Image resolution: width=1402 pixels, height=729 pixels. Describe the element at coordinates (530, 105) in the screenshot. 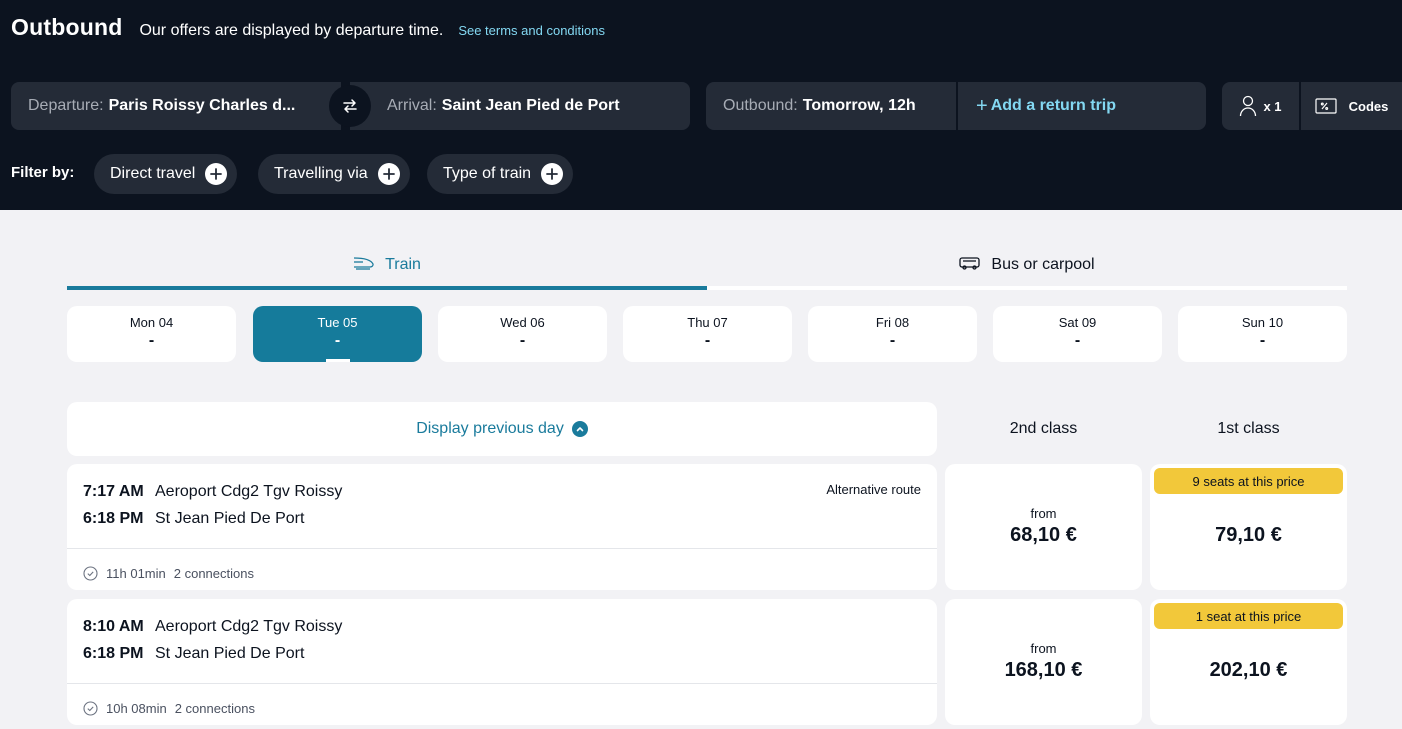

I see `arrival-value: Saint Jean Pied de Port` at that location.